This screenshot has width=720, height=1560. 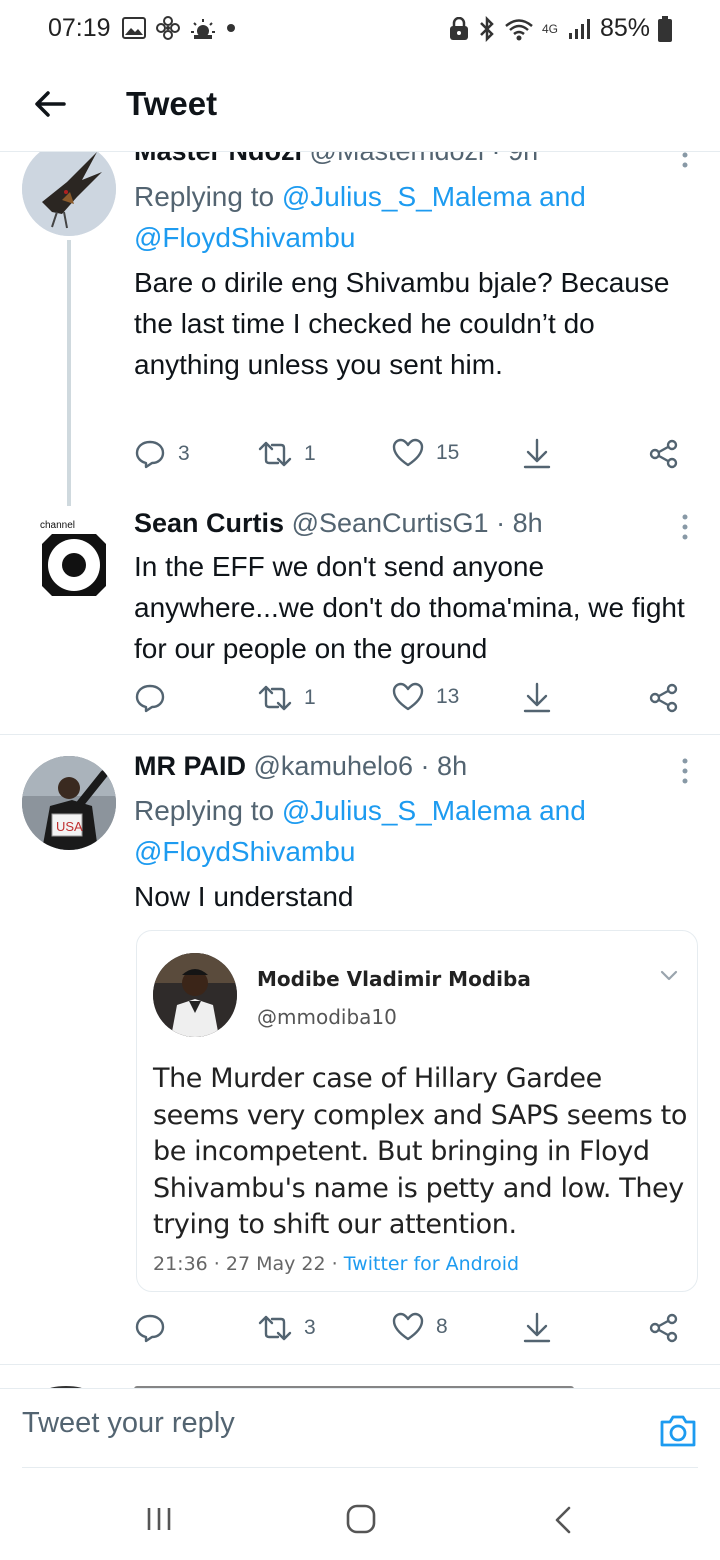 I want to click on quoted-tweet-meta: 21:36 · 27 May 22 · Twitter for Android, so click(x=336, y=1264).